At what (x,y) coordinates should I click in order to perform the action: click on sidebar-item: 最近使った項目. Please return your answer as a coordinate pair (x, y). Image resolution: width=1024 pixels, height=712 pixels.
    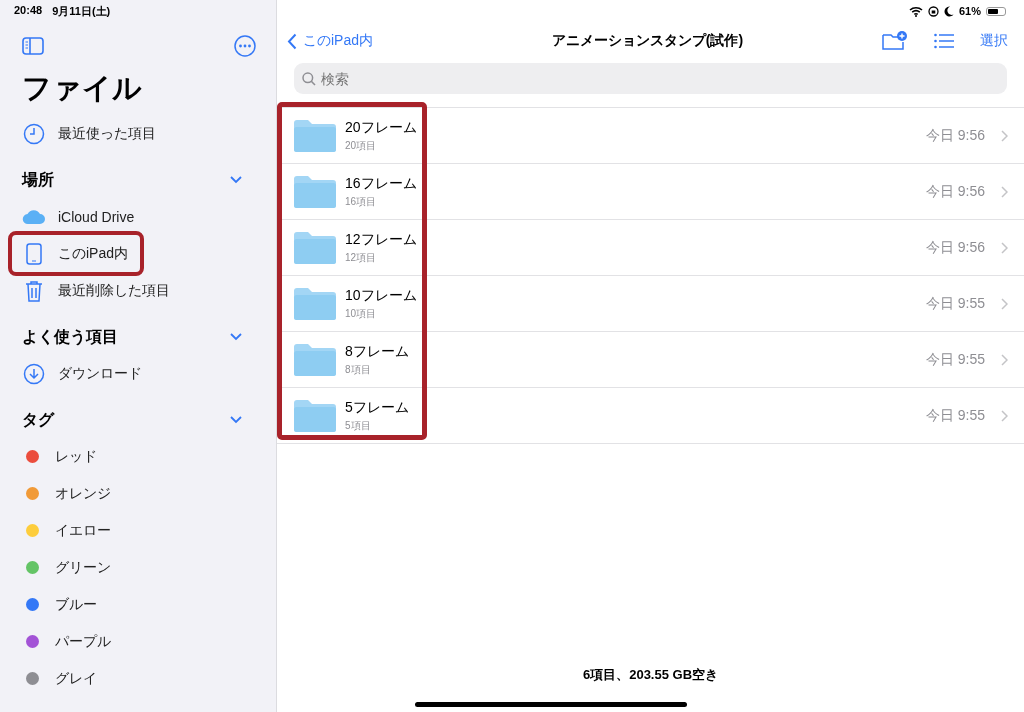
    Looking at the image, I should click on (139, 133).